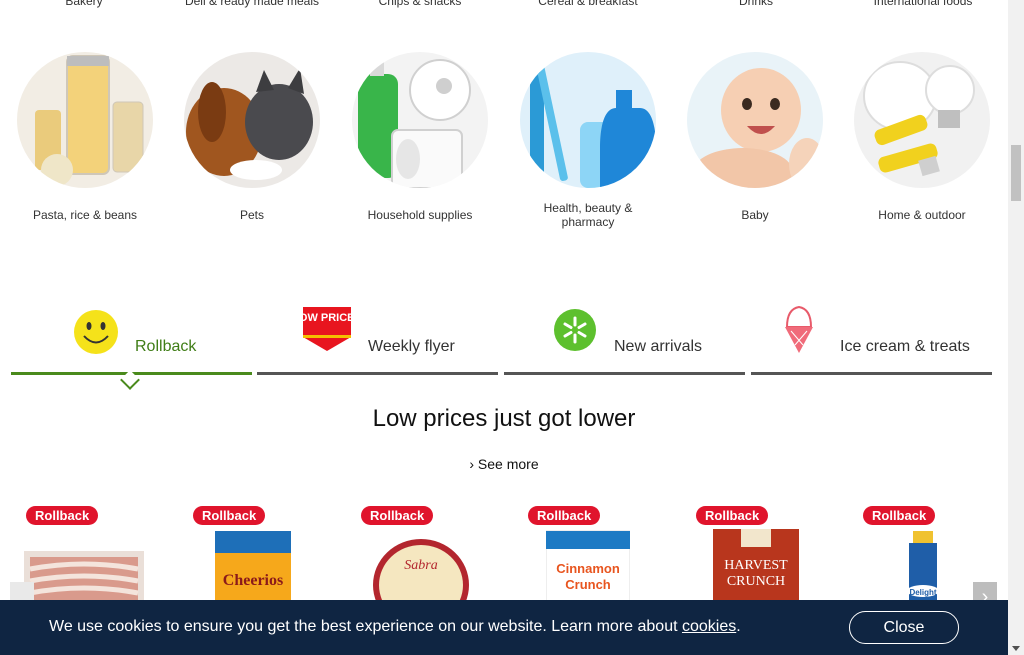  I want to click on category-label-chips: Chips & snacks, so click(420, 4).